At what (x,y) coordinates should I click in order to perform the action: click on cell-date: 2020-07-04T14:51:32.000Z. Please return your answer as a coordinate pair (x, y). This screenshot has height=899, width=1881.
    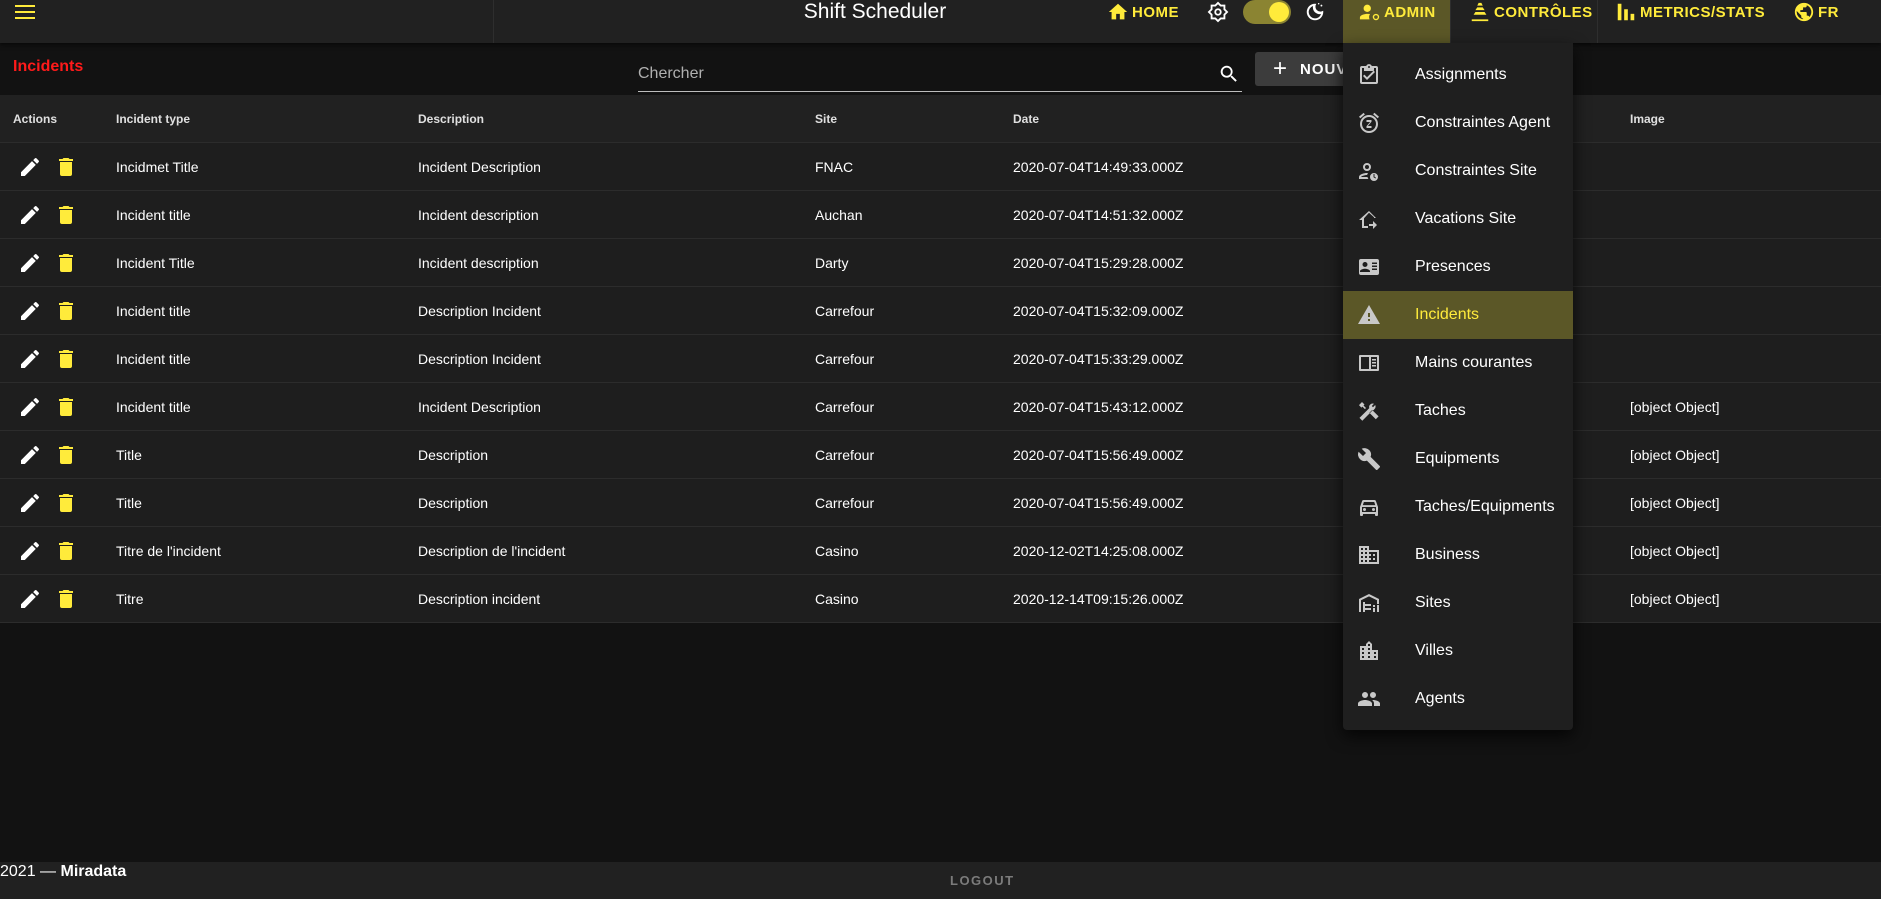
    Looking at the image, I should click on (1098, 215).